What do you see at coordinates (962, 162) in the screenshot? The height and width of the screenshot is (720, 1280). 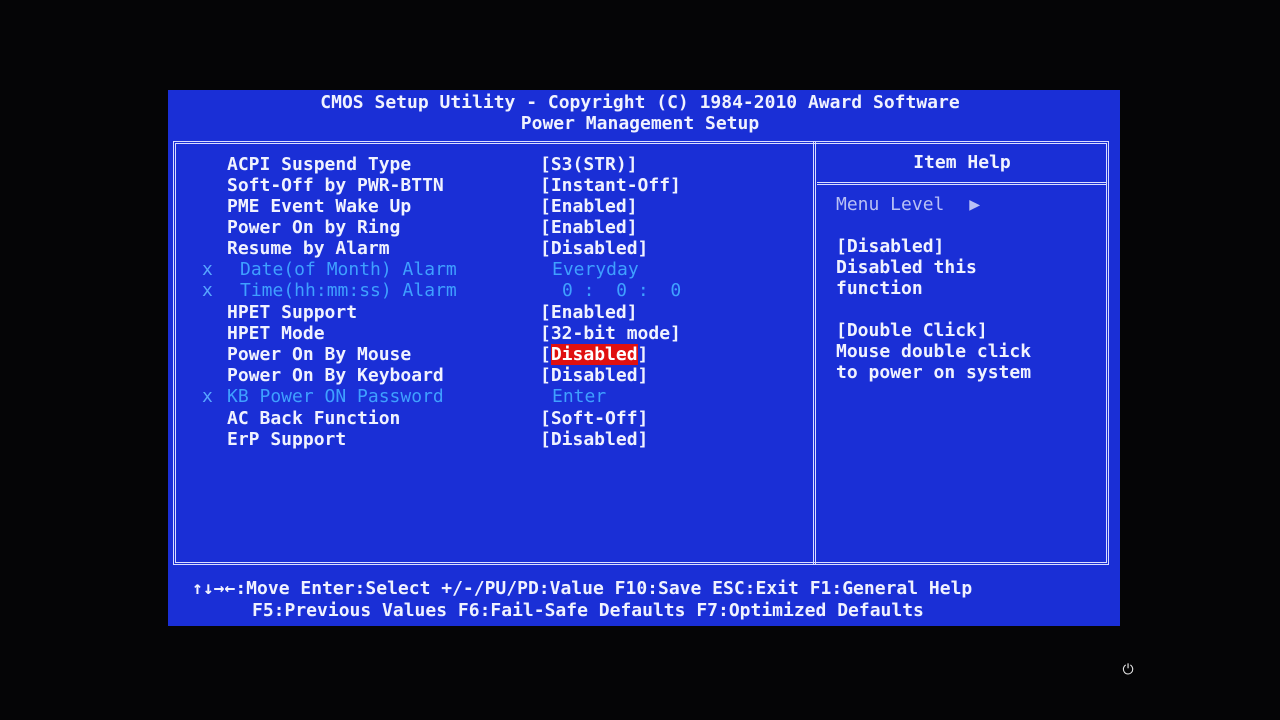 I see `item-help-title: Item Help` at bounding box center [962, 162].